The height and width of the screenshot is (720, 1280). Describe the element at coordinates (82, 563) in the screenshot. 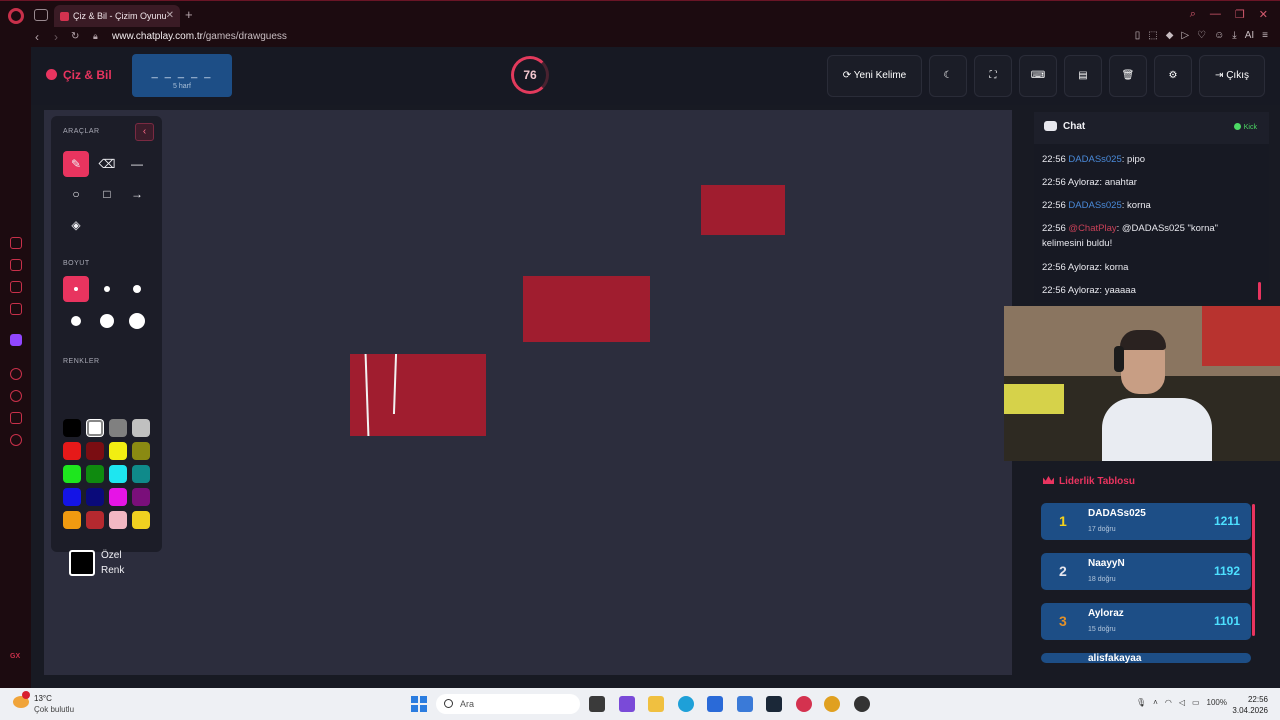

I see `custom-color-swatch` at that location.